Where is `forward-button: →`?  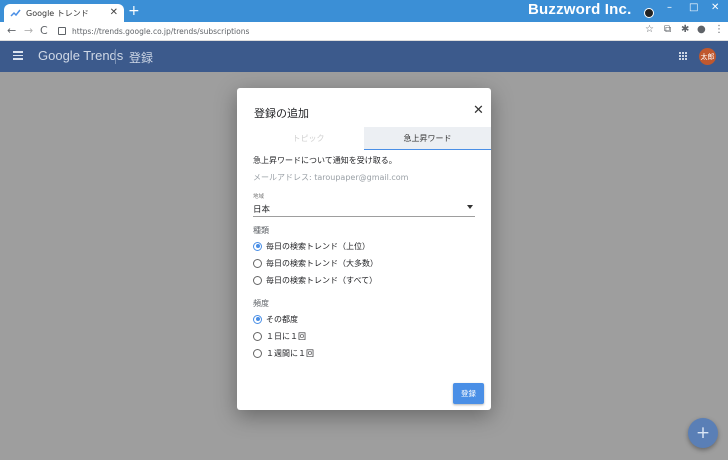
forward-button: → is located at coordinates (28, 31).